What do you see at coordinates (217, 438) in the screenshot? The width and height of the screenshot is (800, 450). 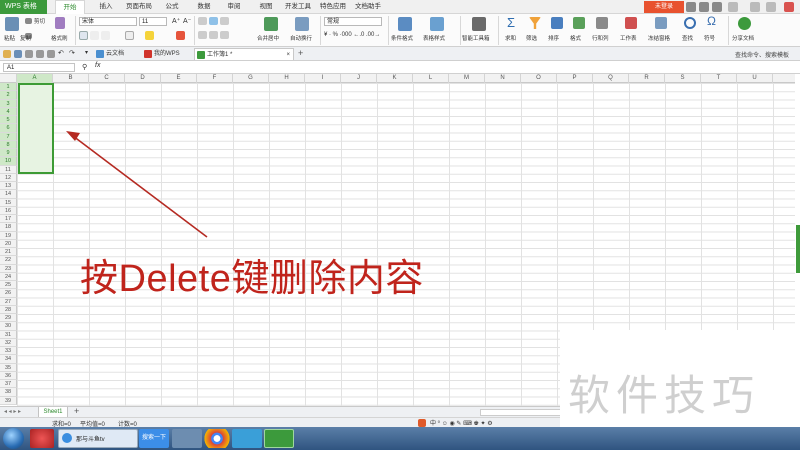 I see `chrome-icon` at bounding box center [217, 438].